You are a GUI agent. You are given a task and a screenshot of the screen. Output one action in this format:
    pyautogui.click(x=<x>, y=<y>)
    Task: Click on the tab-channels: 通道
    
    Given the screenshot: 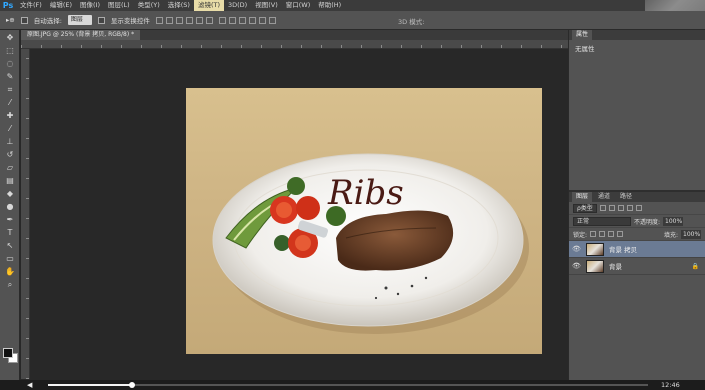 What is the action you would take?
    pyautogui.click(x=604, y=197)
    